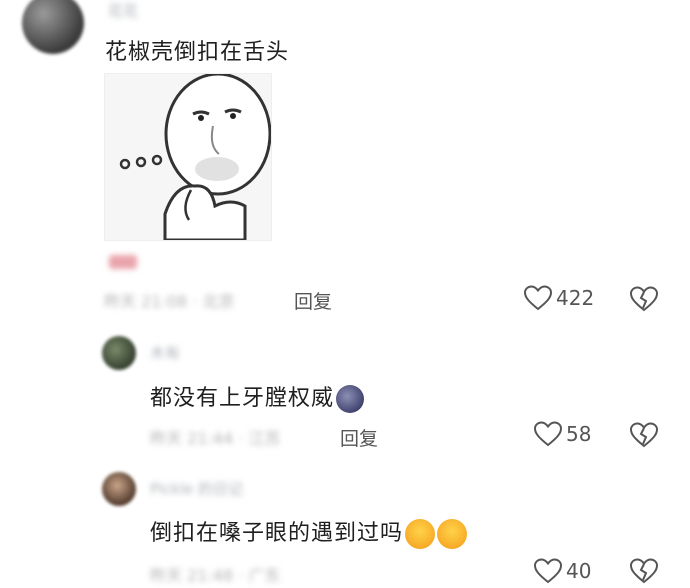 Image resolution: width=690 pixels, height=588 pixels. Describe the element at coordinates (195, 157) in the screenshot. I see `thinking-face-sticker` at that location.